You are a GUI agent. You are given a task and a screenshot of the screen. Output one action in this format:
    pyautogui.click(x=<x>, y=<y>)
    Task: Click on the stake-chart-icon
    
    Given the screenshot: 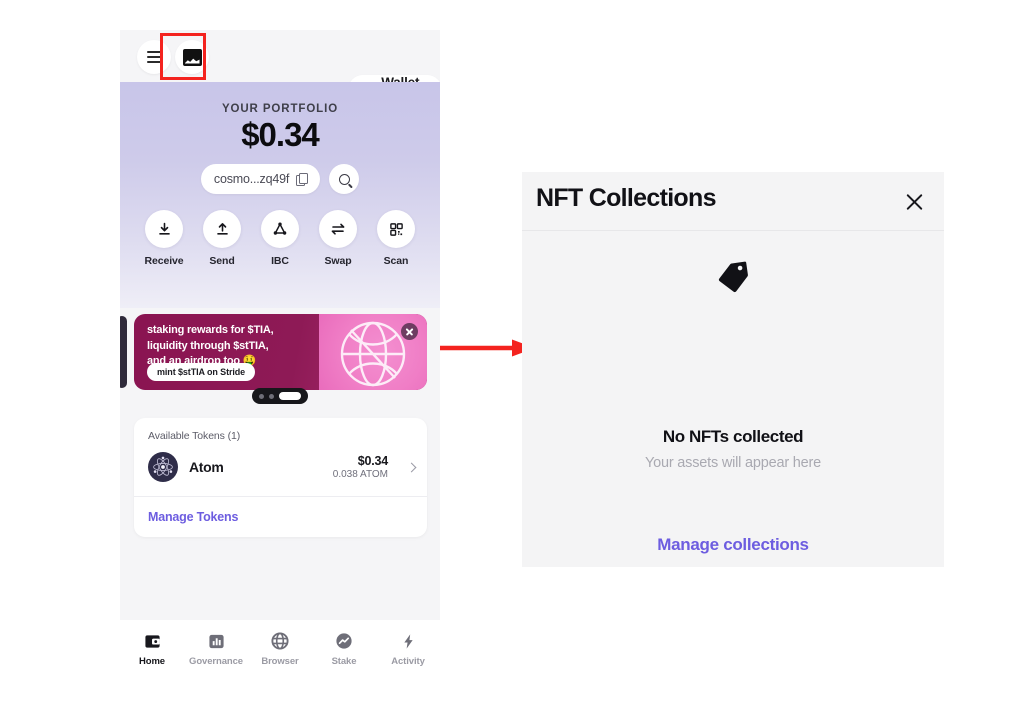 What is the action you would take?
    pyautogui.click(x=344, y=641)
    